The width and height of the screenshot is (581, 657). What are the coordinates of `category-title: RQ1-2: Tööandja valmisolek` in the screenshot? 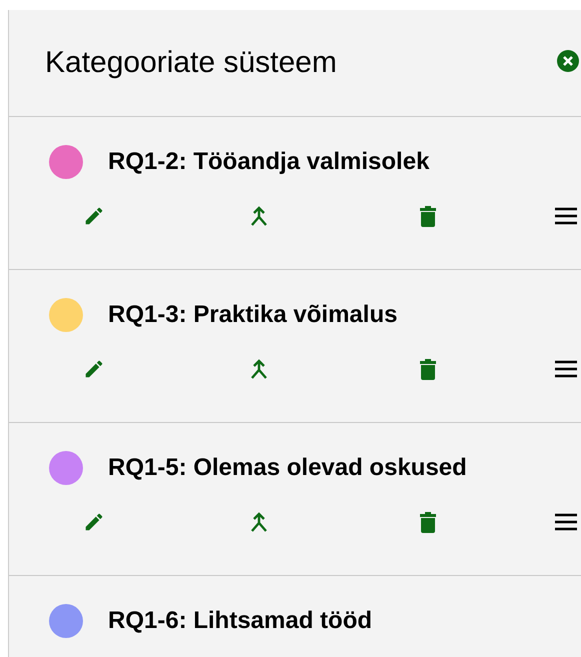 It's located at (269, 162).